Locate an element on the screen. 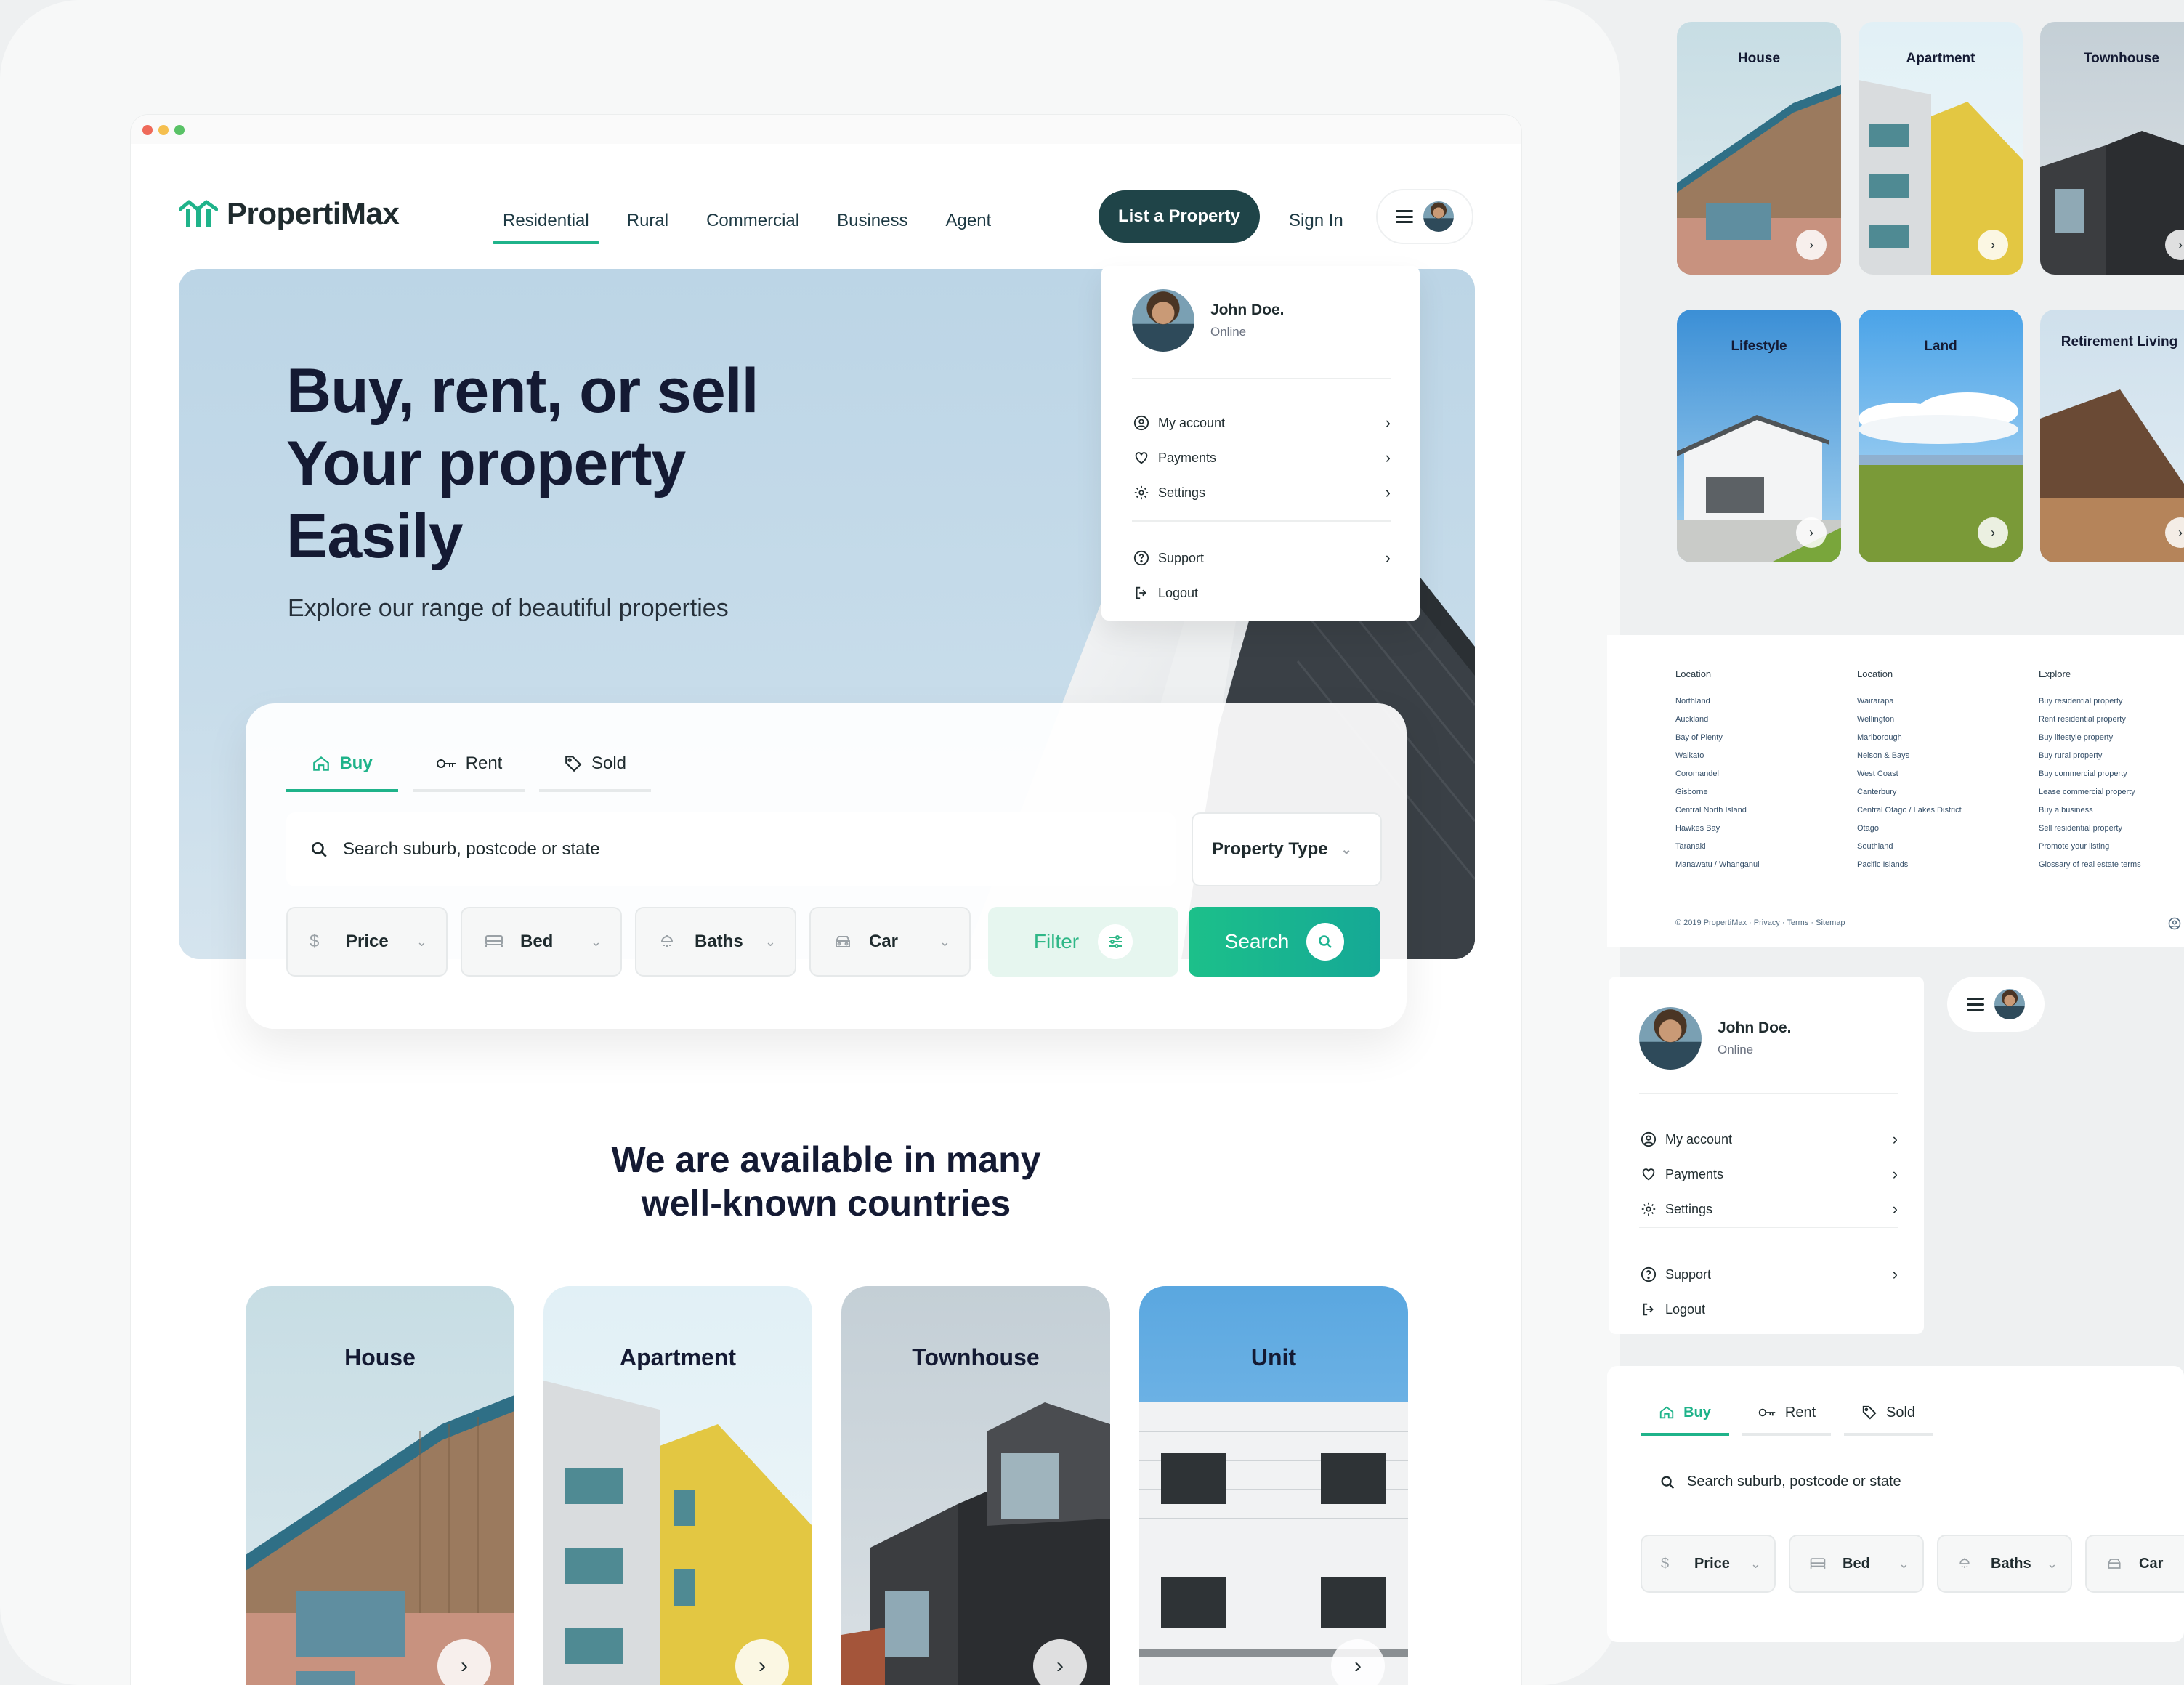 The width and height of the screenshot is (2184, 1685). car-icon is located at coordinates (2116, 1563).